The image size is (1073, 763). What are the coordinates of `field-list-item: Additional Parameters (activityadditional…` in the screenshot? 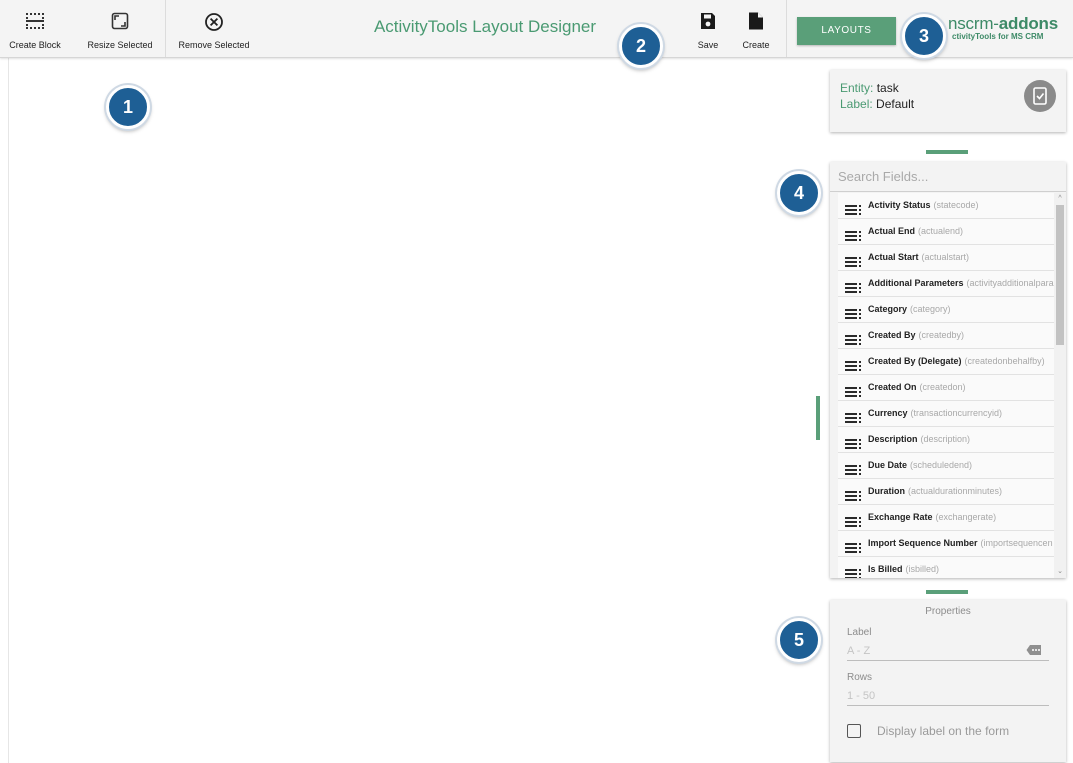 It's located at (946, 284).